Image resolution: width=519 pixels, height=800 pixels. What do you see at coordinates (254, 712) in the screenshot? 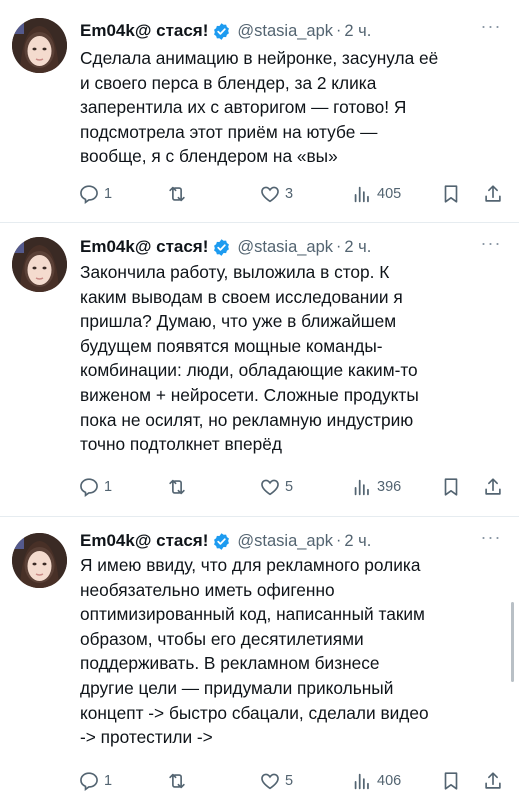
I see `tweet-text-line: концепт -> быстро сбацали, сделали видео` at bounding box center [254, 712].